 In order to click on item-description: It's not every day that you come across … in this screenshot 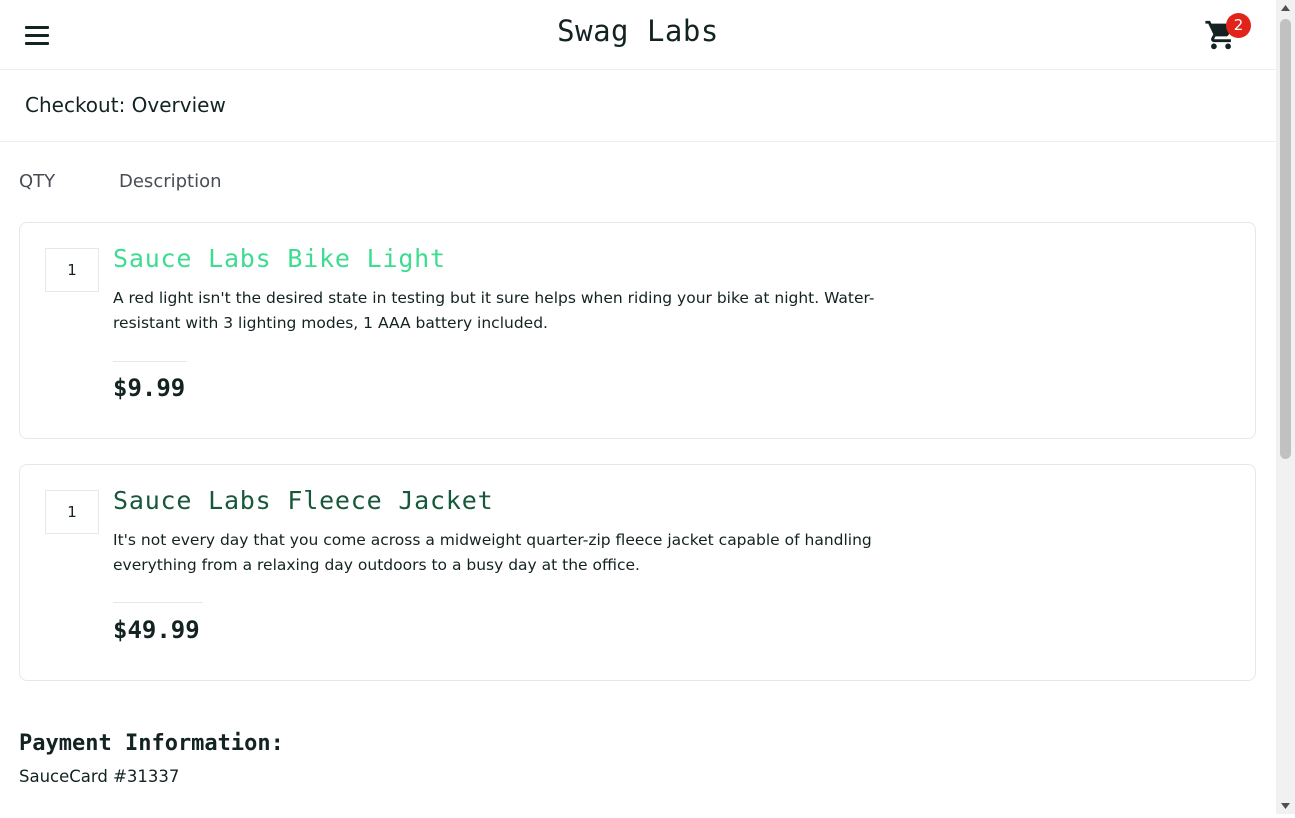, I will do `click(492, 552)`.